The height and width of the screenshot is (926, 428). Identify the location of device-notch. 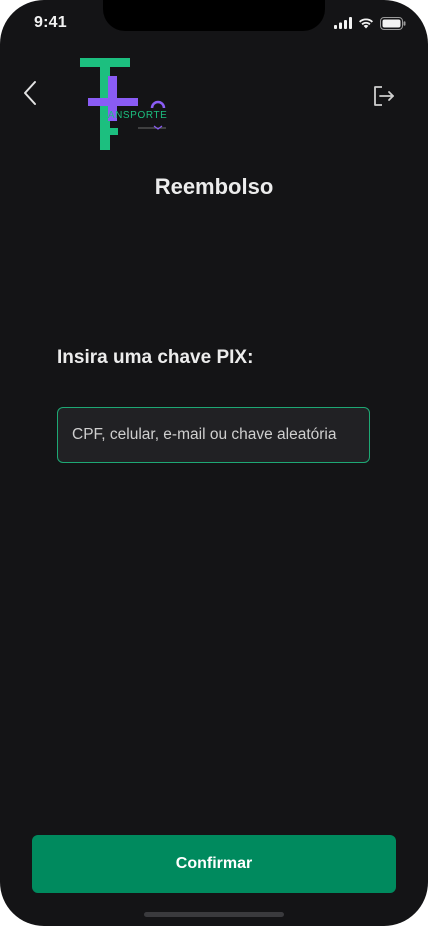
(214, 15).